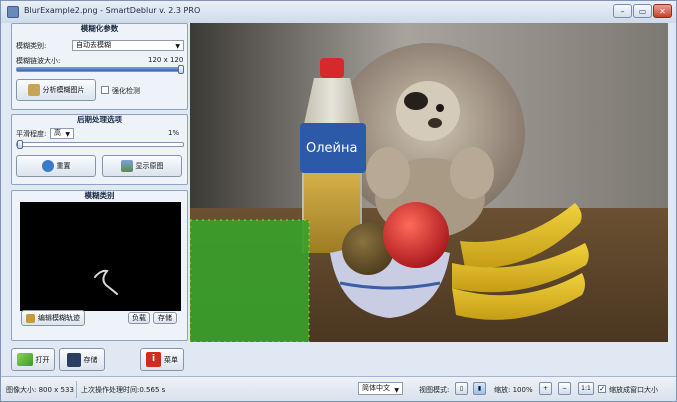  What do you see at coordinates (99, 149) in the screenshot?
I see `post-processing-panel: 后期处理选项 平滑程度: 高 ▼ 1% 重置 显示原图` at bounding box center [99, 149].